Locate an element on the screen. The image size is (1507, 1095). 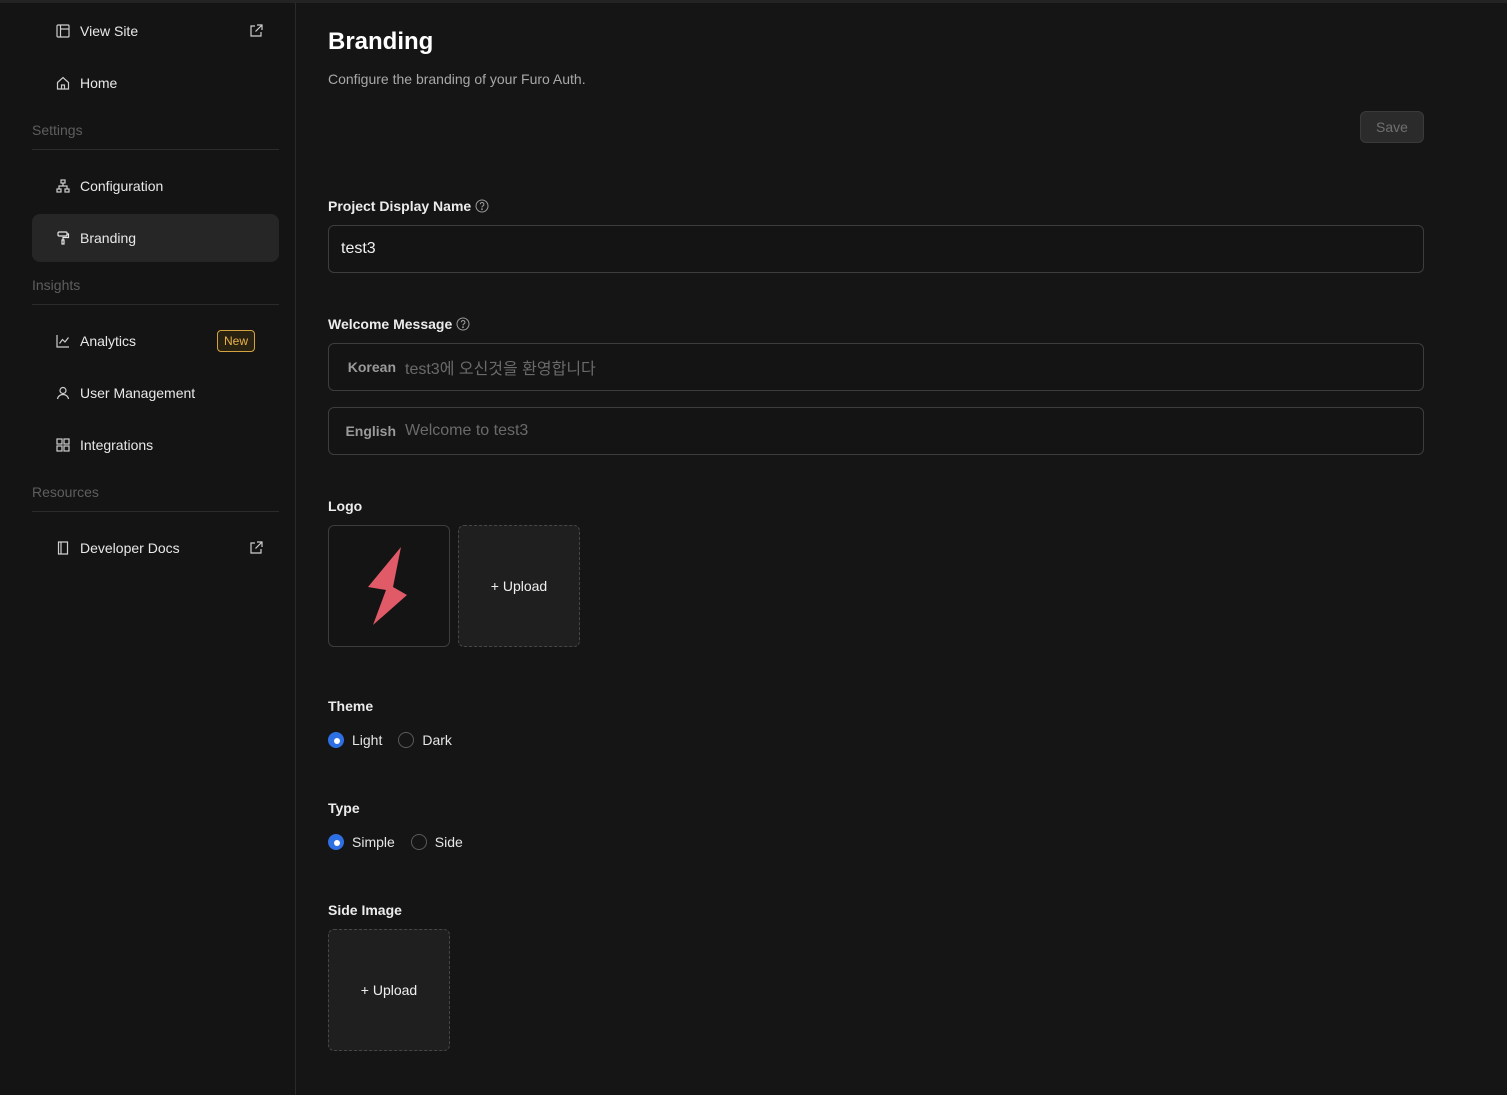
page-title: Branding is located at coordinates (381, 41).